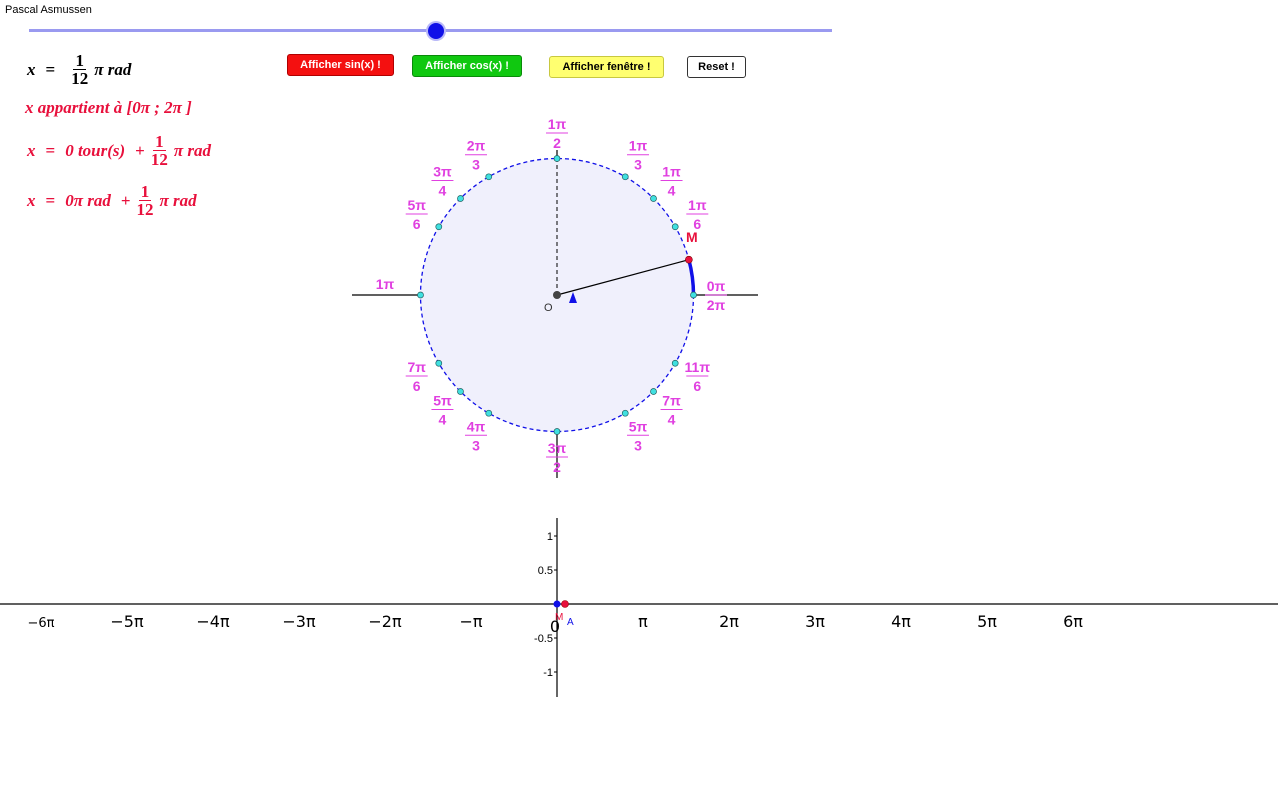  I want to click on angle-label: 1π4, so click(671, 180).